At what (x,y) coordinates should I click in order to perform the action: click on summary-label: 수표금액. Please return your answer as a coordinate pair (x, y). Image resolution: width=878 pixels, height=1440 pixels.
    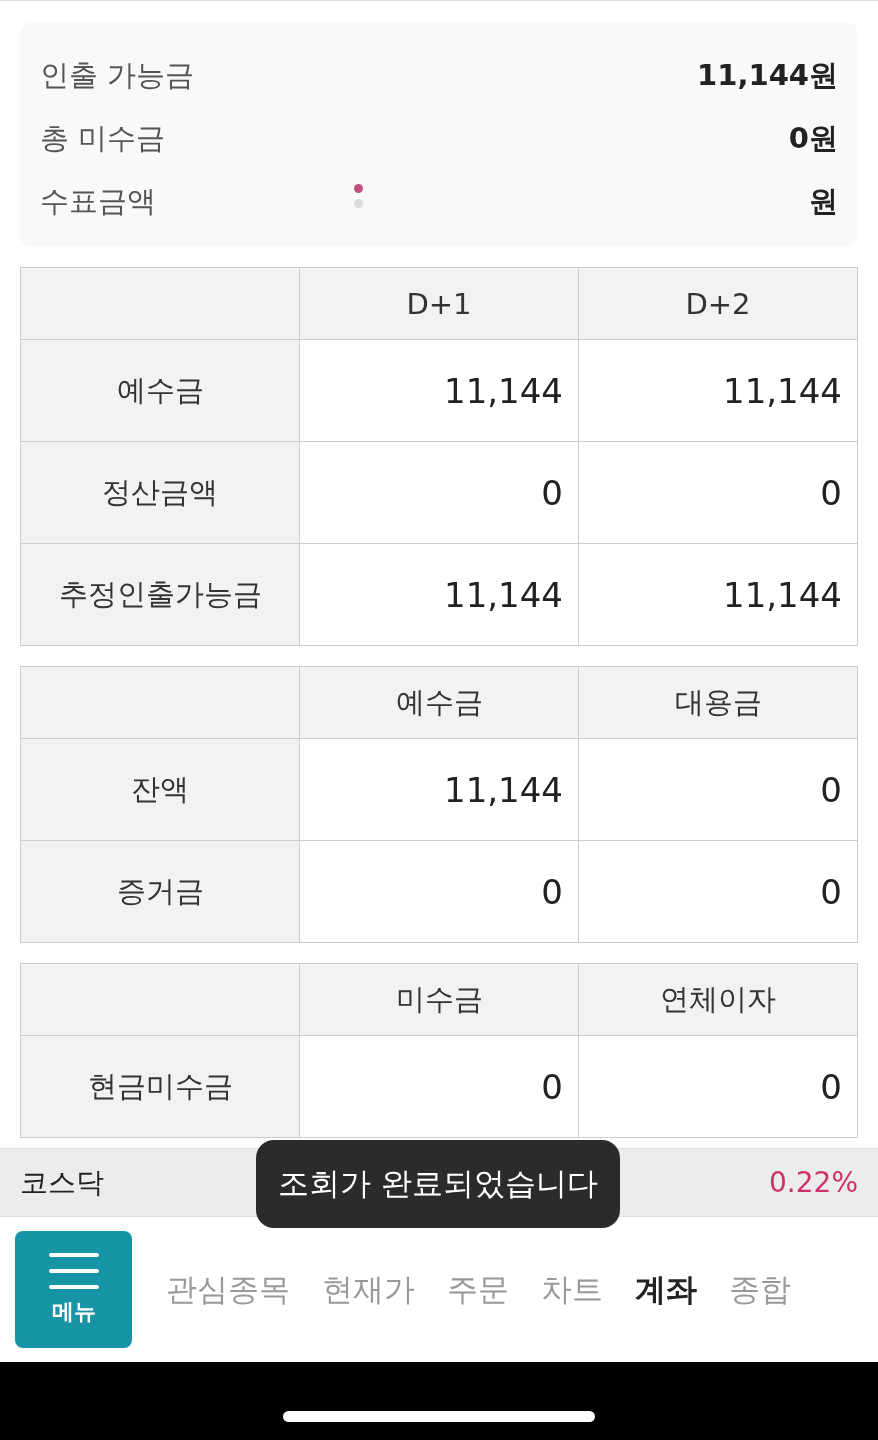
    Looking at the image, I should click on (98, 201).